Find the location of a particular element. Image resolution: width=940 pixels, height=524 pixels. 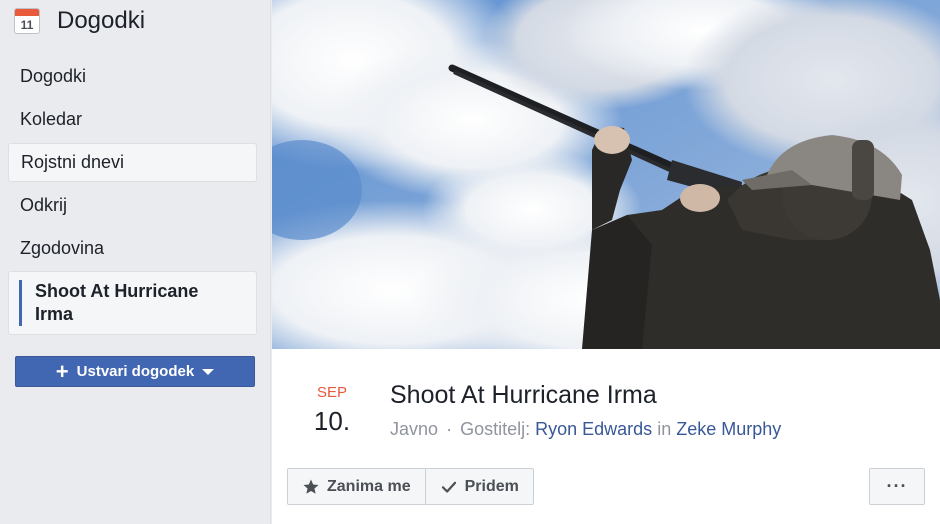

sidebar-item-koledar: Koledar is located at coordinates (132, 119).